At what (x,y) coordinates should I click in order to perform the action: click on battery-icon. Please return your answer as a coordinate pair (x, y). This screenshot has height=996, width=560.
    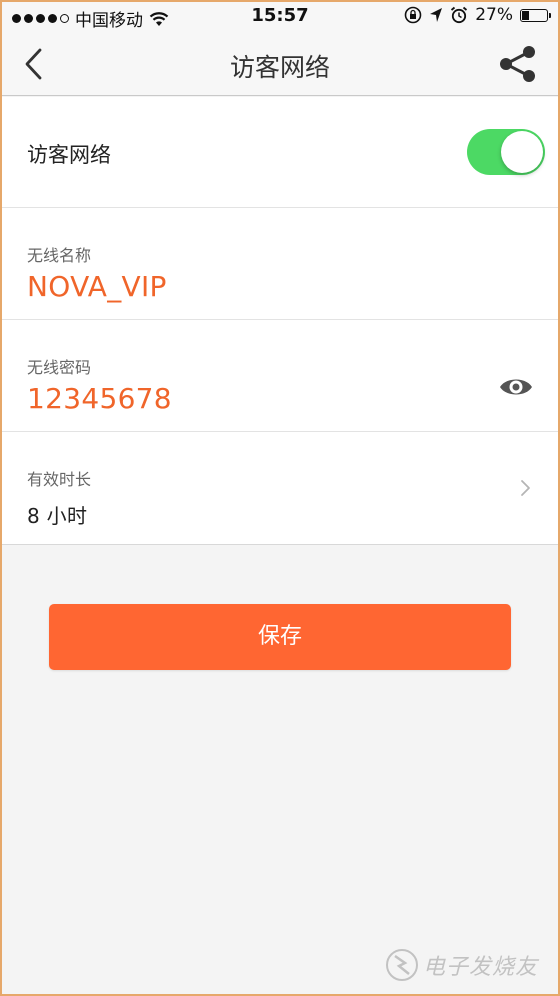
    Looking at the image, I should click on (535, 15).